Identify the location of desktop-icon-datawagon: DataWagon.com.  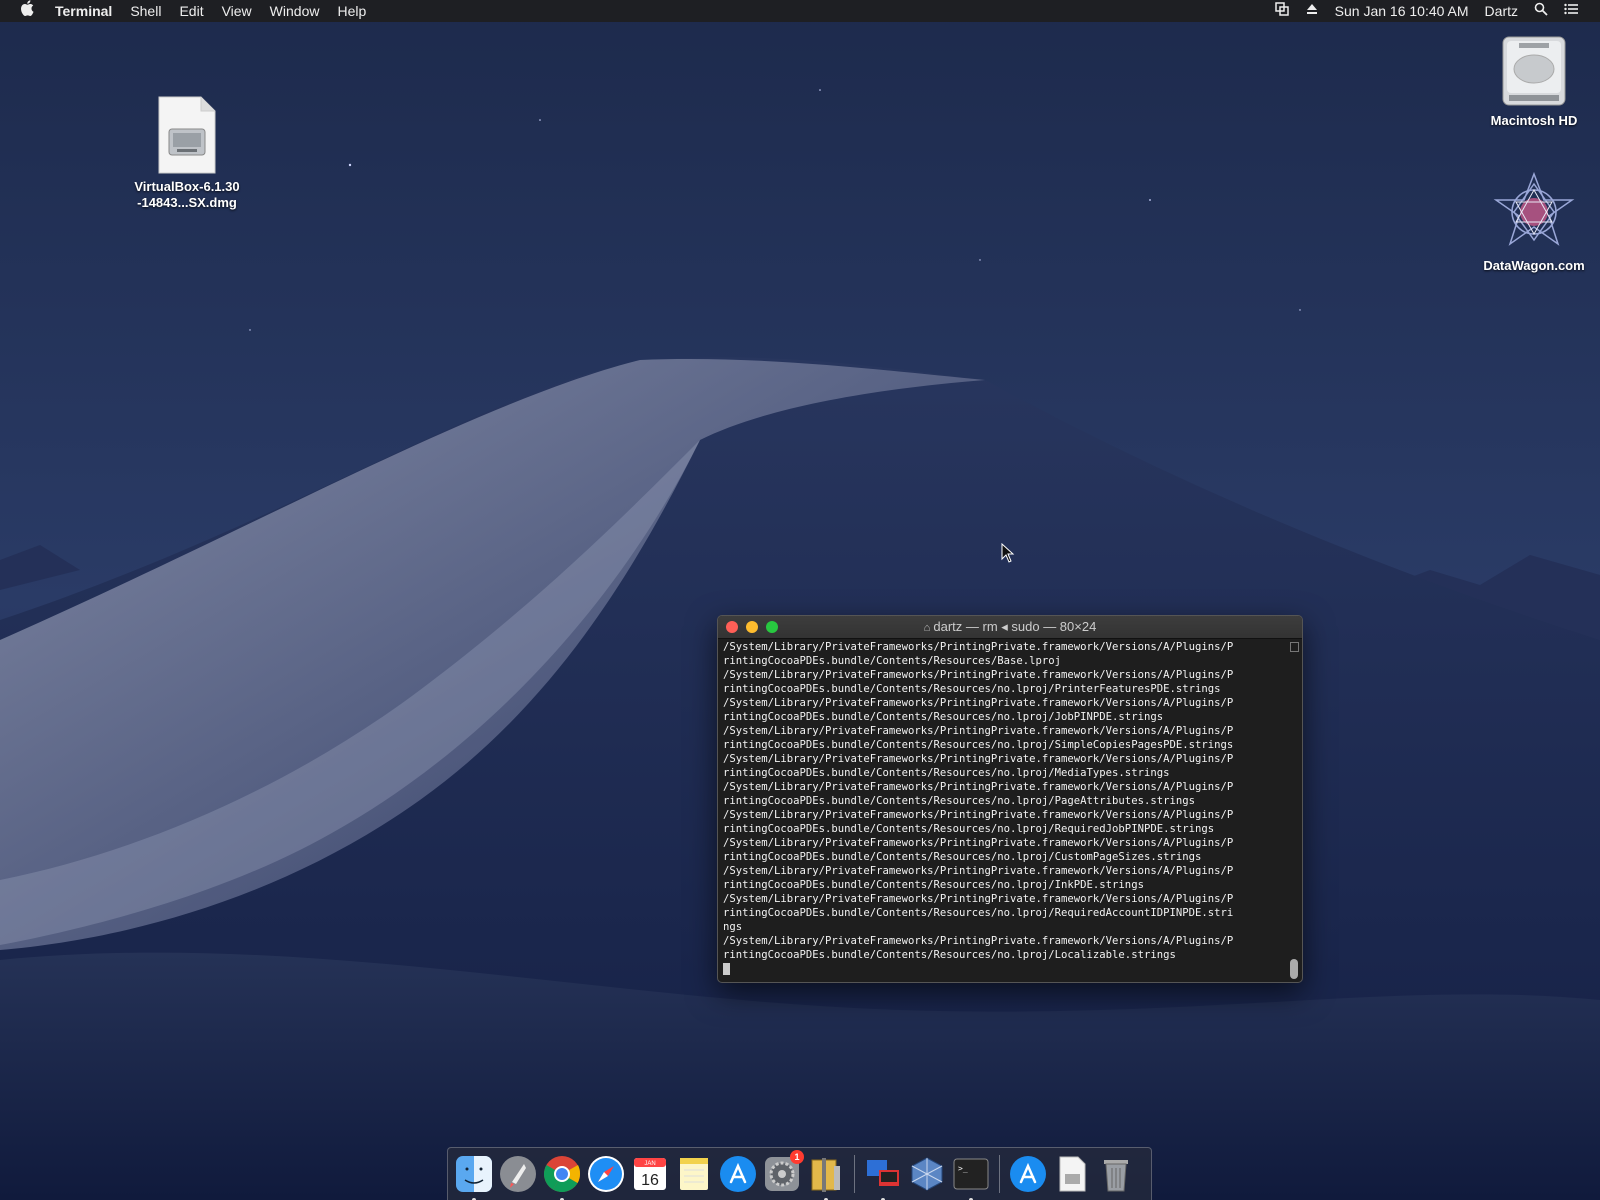
(1532, 222).